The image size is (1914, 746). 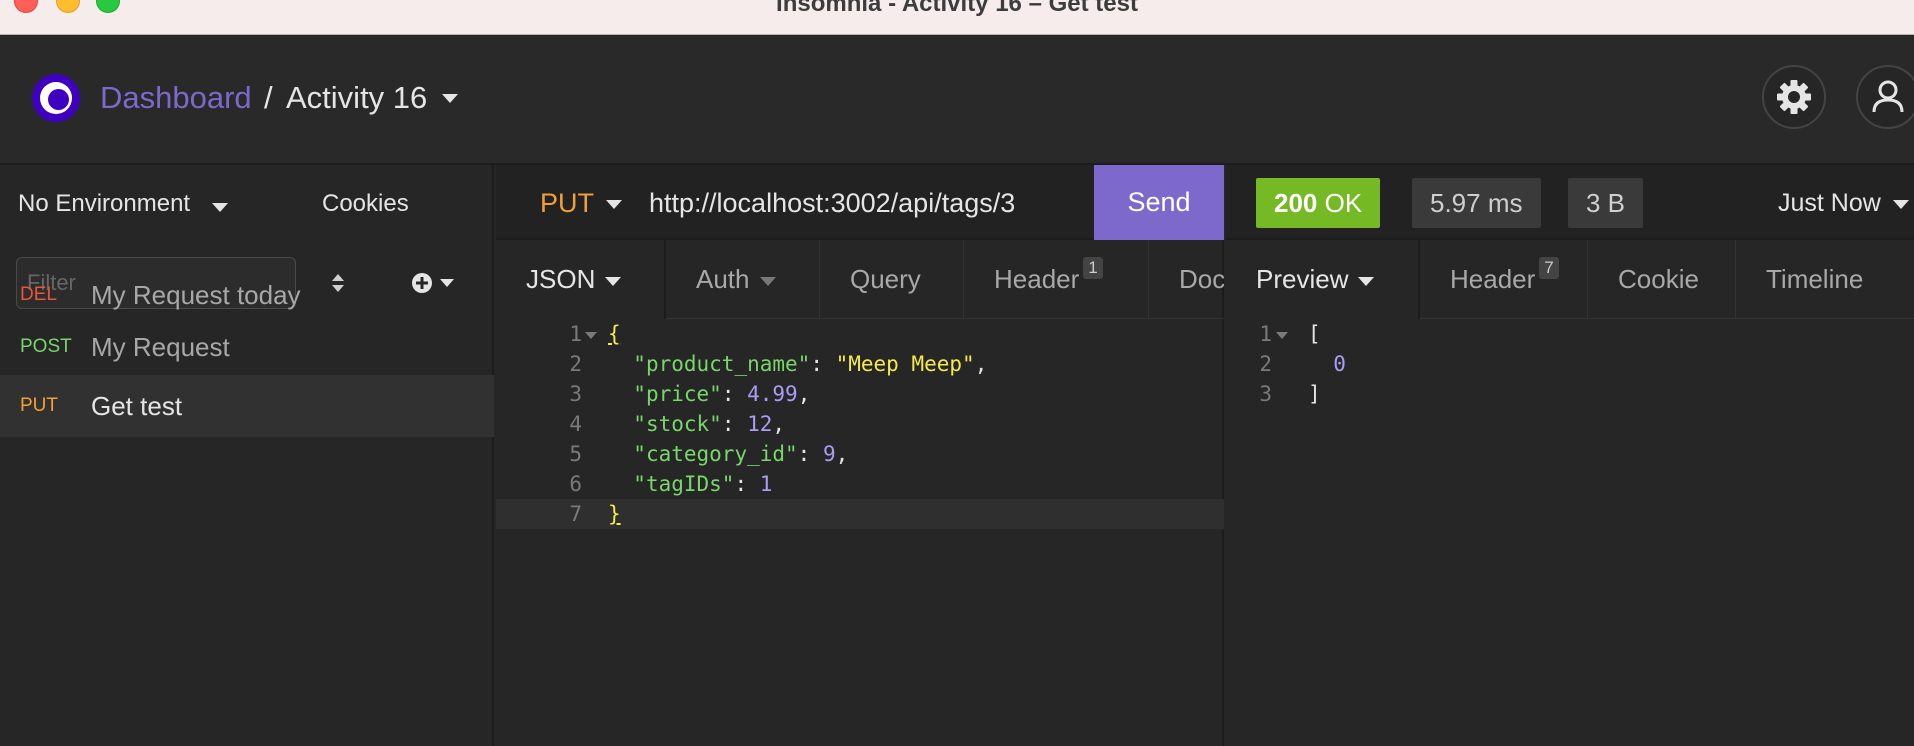 I want to click on code-line: 1{, so click(x=860, y=334).